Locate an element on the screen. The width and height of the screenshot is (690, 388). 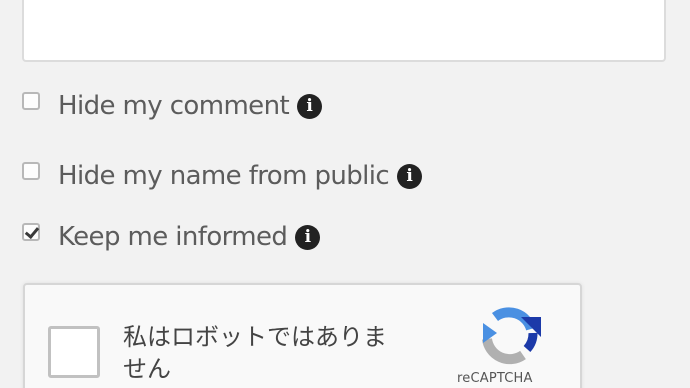
option-keep-informed: Keep me informed i is located at coordinates (171, 237).